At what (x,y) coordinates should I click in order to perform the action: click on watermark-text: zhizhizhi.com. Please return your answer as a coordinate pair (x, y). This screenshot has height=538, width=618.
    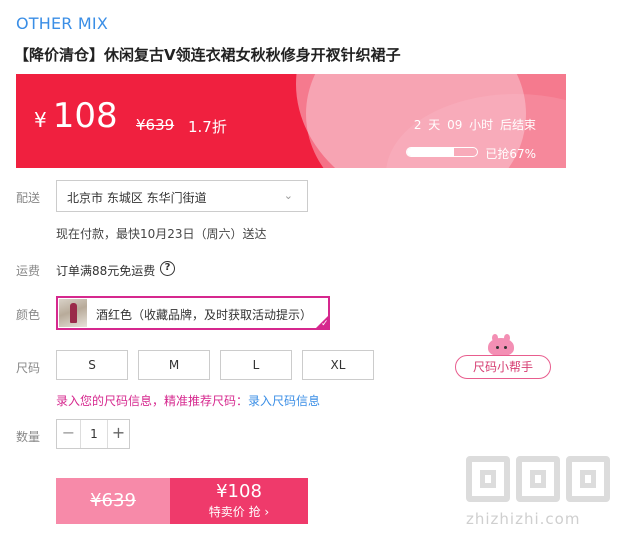
    Looking at the image, I should click on (523, 519).